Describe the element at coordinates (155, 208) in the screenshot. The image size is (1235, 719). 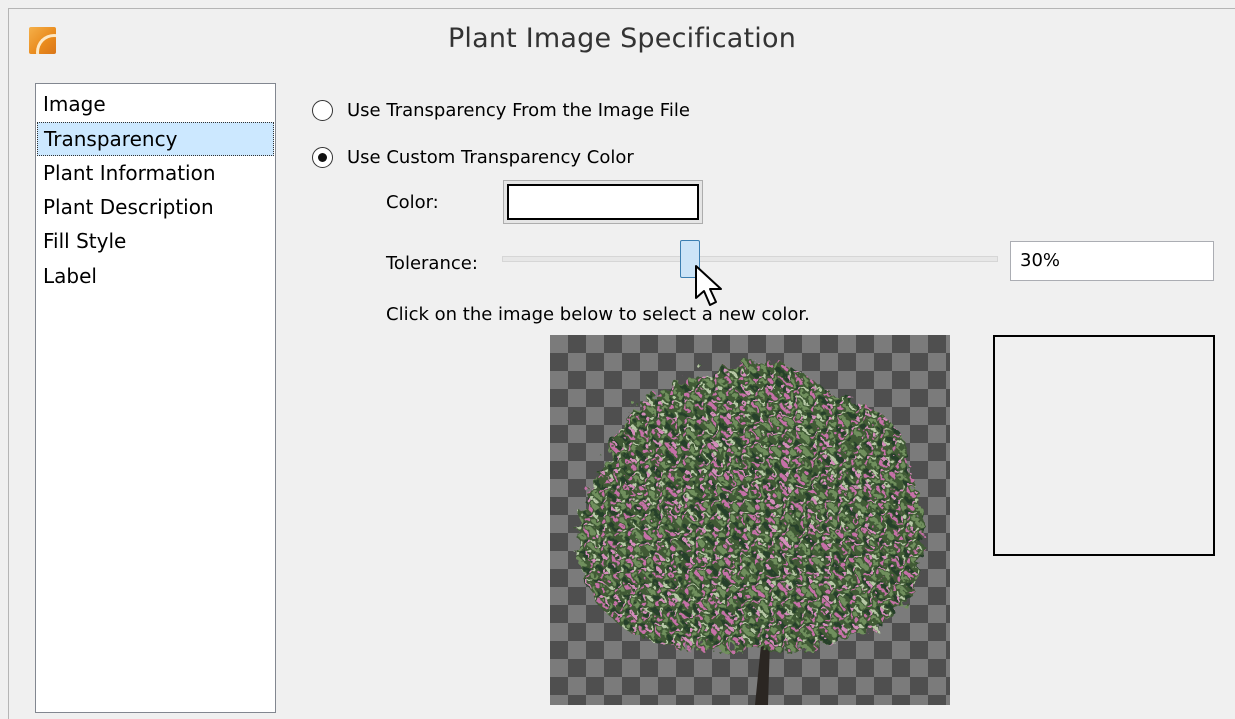
I see `nav-item-plant-description: Plant Description` at that location.